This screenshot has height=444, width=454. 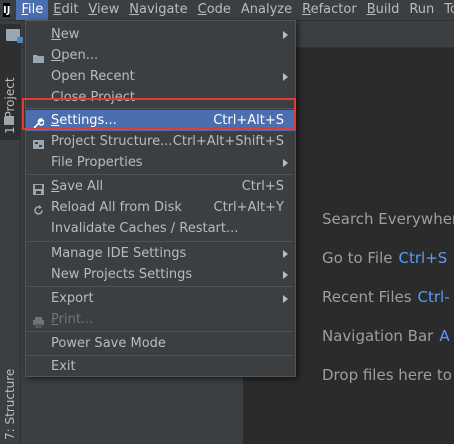 I want to click on menu-run: Run, so click(x=421, y=10).